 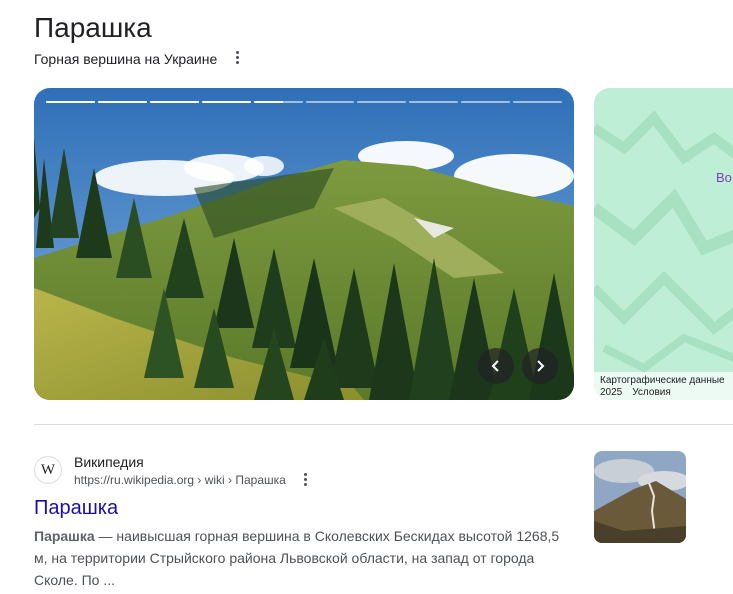 I want to click on chevron-right-icon, so click(x=541, y=366).